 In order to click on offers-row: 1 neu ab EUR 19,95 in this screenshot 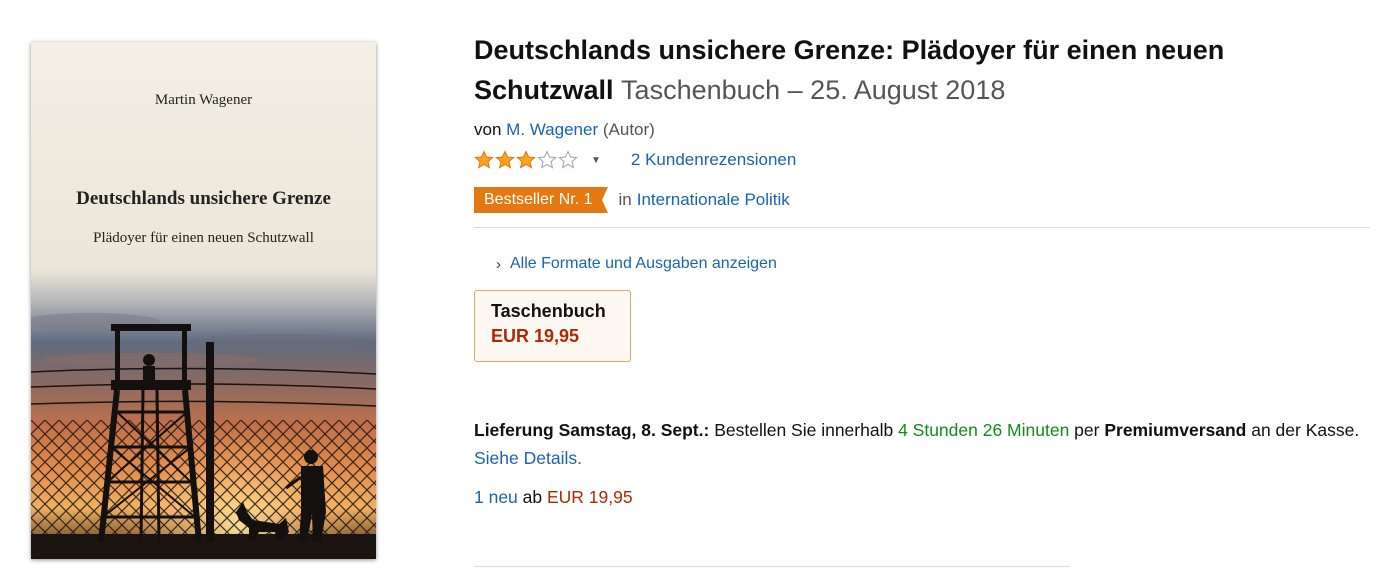, I will do `click(922, 497)`.